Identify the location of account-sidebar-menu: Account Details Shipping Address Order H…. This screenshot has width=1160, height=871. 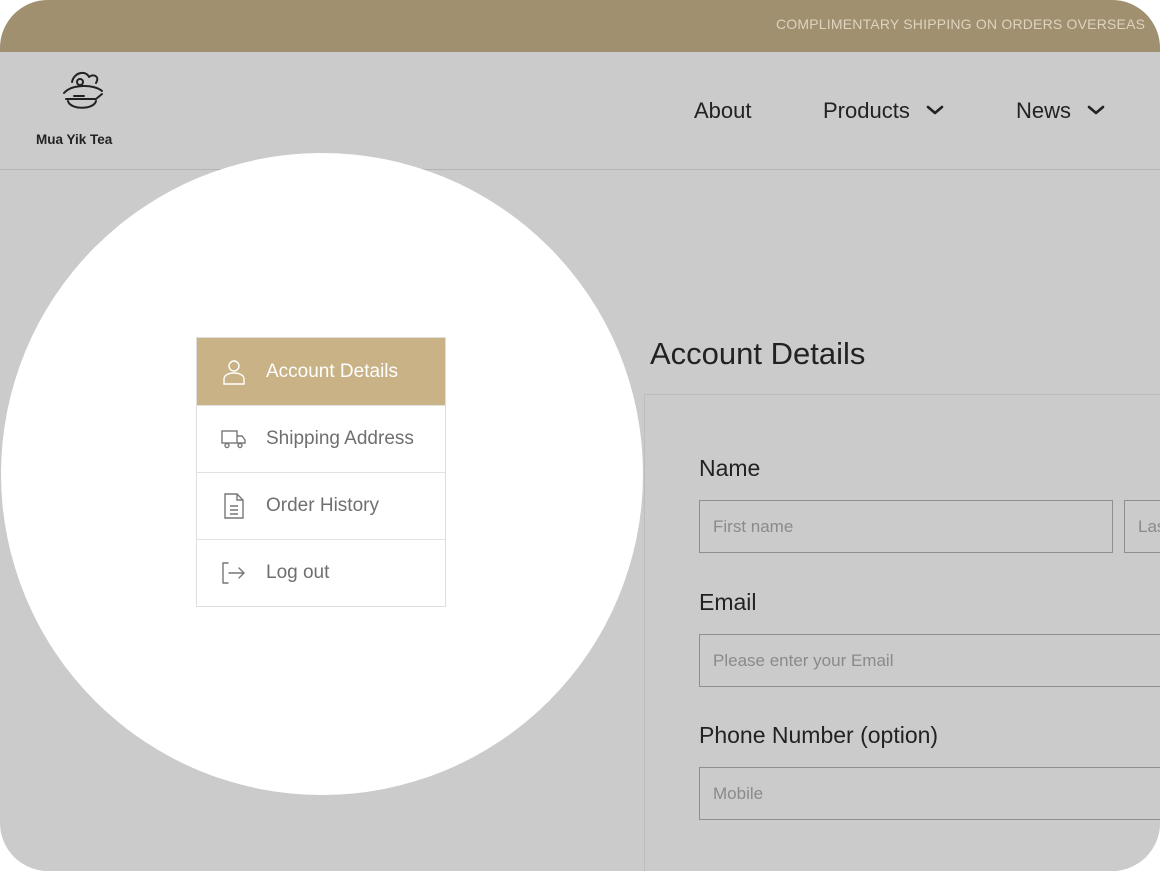
(321, 472).